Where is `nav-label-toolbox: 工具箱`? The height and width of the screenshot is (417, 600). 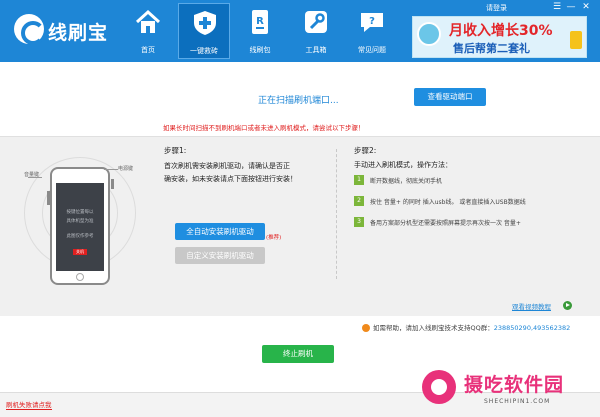 nav-label-toolbox: 工具箱 is located at coordinates (316, 50).